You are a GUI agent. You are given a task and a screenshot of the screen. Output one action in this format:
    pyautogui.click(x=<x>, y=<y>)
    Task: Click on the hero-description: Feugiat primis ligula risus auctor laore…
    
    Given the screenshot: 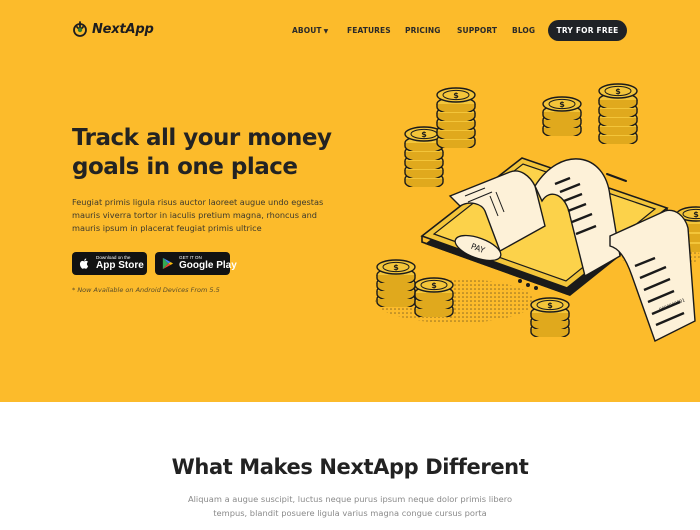 What is the action you would take?
    pyautogui.click(x=198, y=215)
    